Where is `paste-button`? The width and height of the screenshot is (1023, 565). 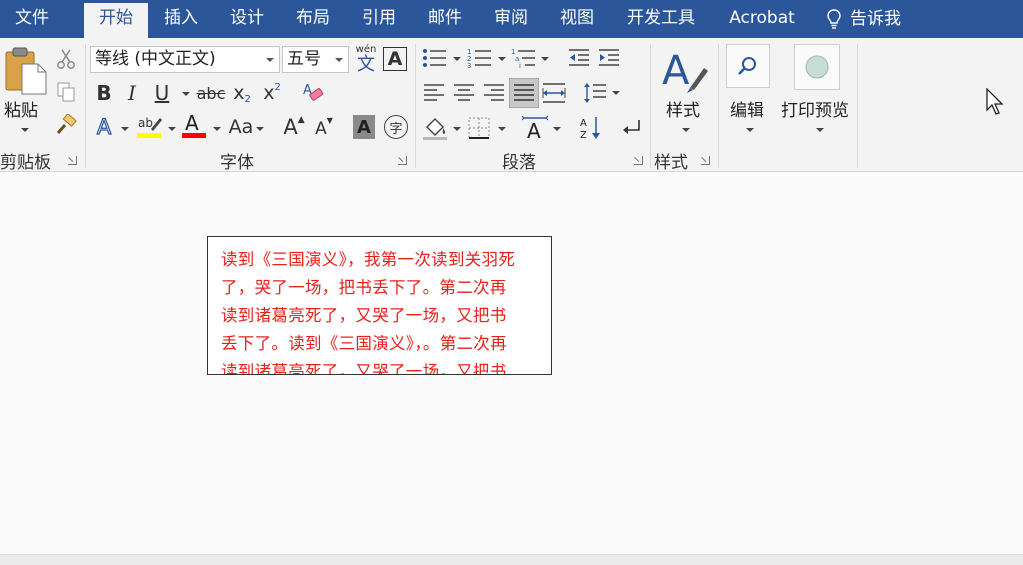 paste-button is located at coordinates (25, 71).